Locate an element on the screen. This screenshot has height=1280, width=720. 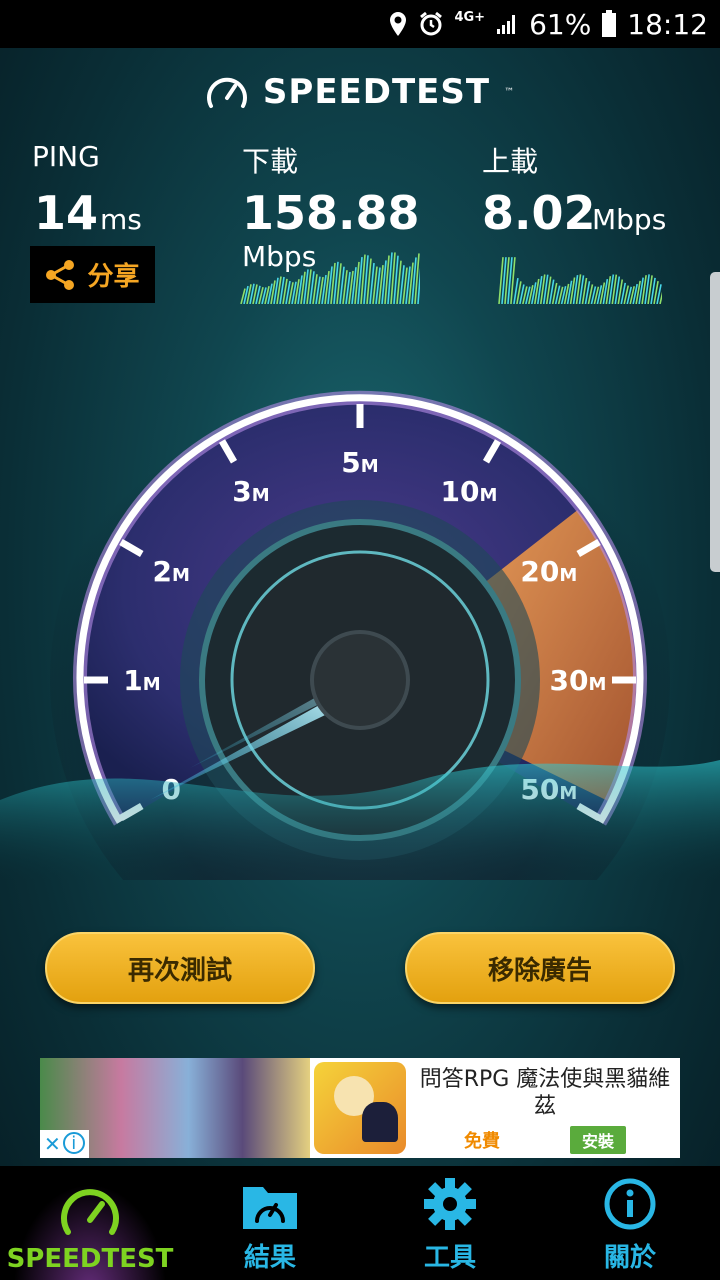
upload-unit: Mbps is located at coordinates (629, 219).